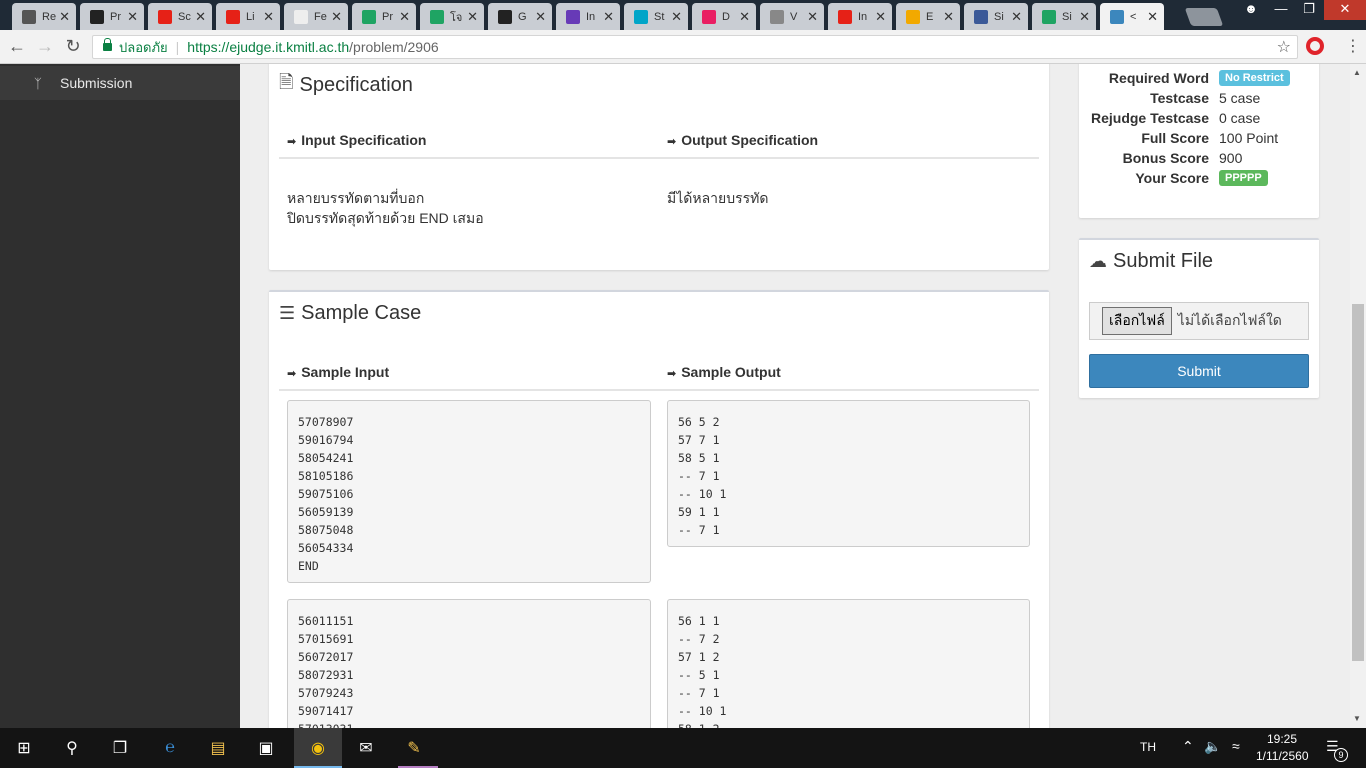  Describe the element at coordinates (1357, 72) in the screenshot. I see `scroll-up-arrow-icon: ▲` at that location.